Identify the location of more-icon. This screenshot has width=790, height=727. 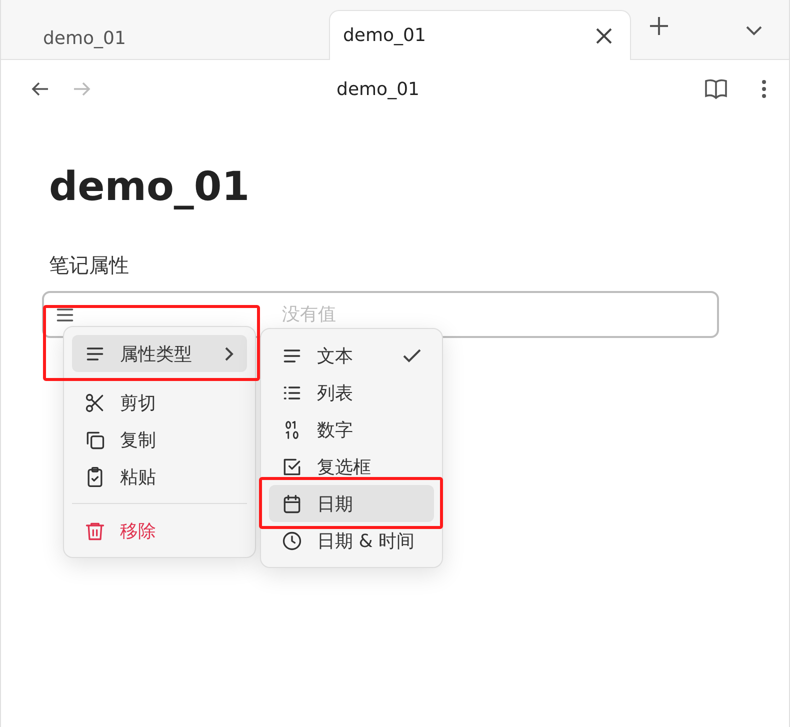
(764, 89).